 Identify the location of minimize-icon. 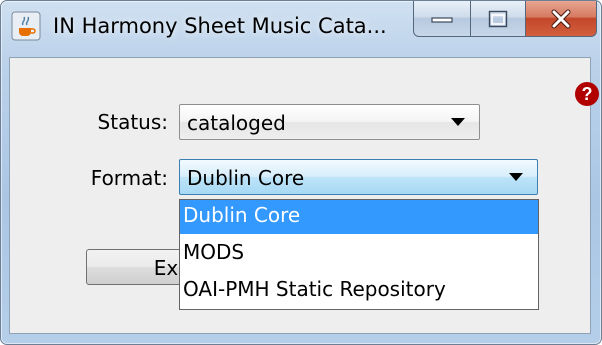
(442, 19).